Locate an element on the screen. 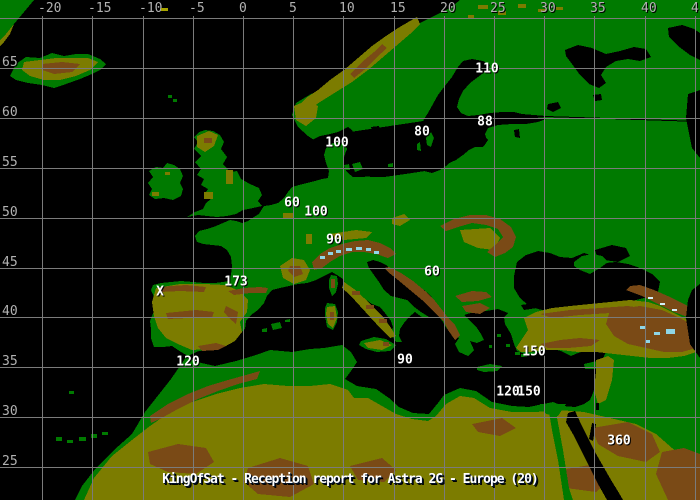 This screenshot has height=500, width=700. lat-tick-label: 50 is located at coordinates (10, 212).